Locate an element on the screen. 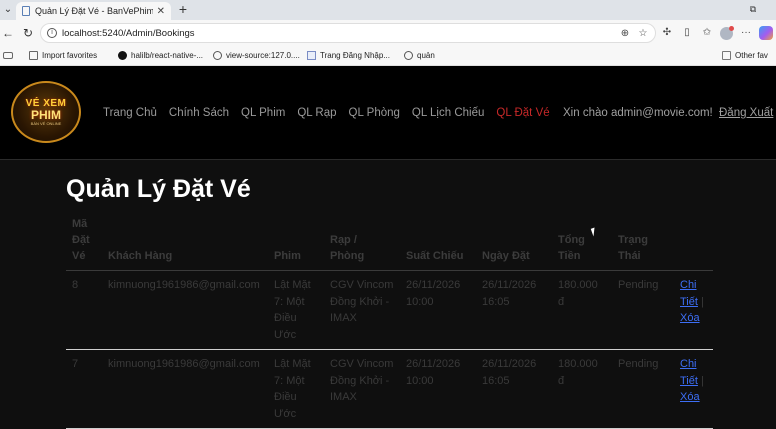 The height and width of the screenshot is (429, 776). logo-text-main: PHIM is located at coordinates (46, 114).